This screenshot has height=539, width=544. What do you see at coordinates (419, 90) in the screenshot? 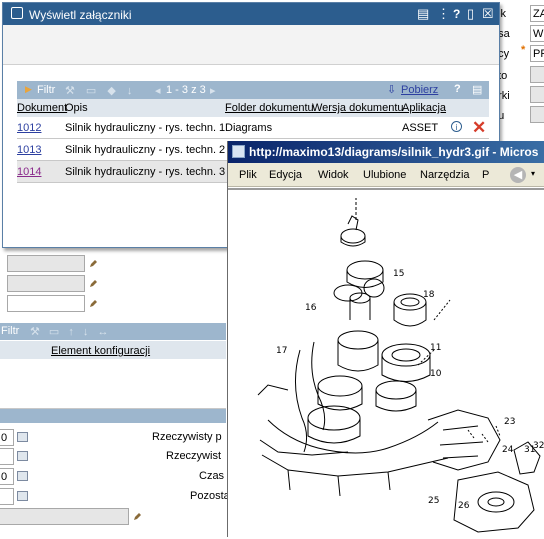
I see `download-link: Pobierz` at bounding box center [419, 90].